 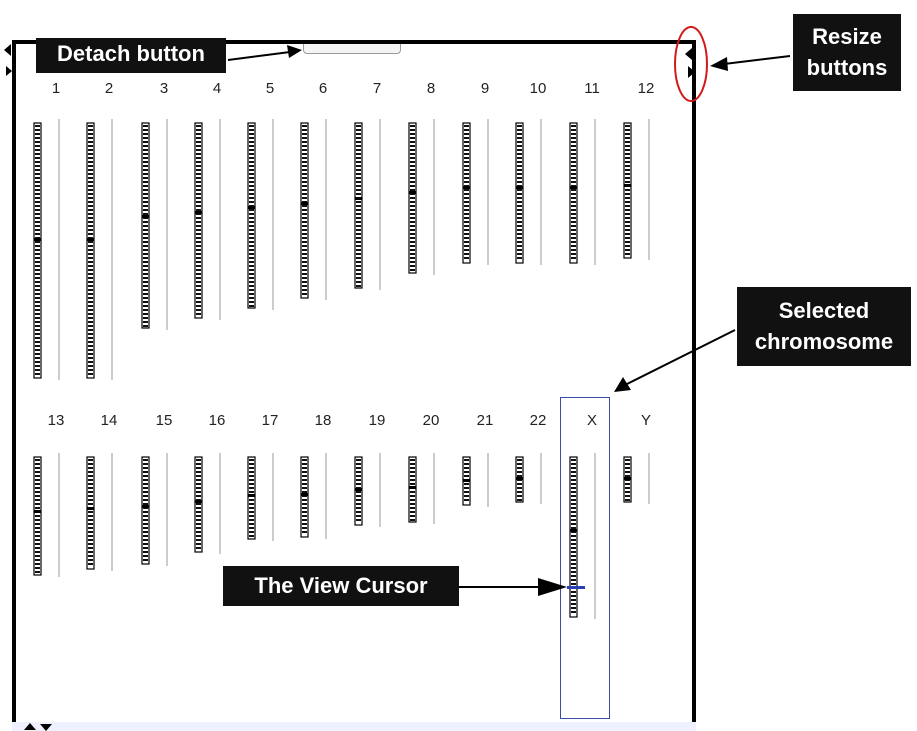 What do you see at coordinates (847, 52) in the screenshot?
I see `resize-callout: Resize buttons` at bounding box center [847, 52].